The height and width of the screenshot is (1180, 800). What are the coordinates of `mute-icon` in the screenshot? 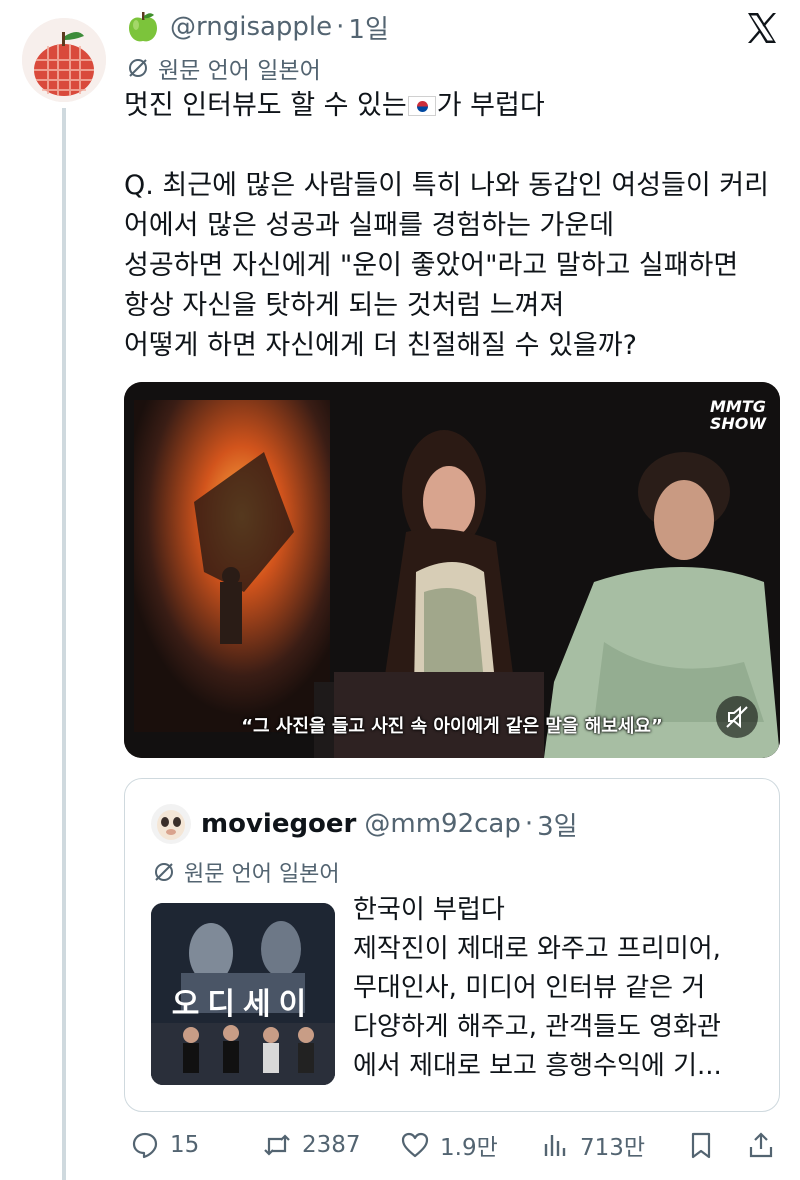 It's located at (737, 717).